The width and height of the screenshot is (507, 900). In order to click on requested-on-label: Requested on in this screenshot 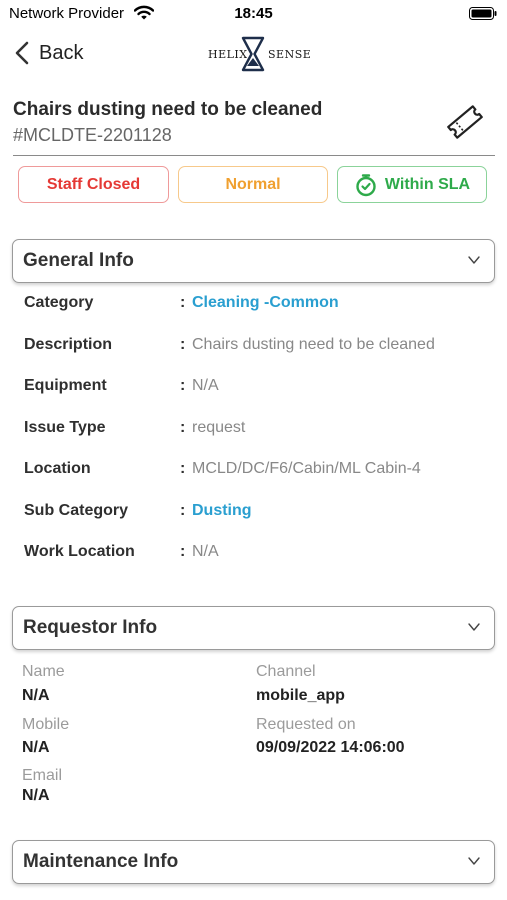, I will do `click(306, 724)`.